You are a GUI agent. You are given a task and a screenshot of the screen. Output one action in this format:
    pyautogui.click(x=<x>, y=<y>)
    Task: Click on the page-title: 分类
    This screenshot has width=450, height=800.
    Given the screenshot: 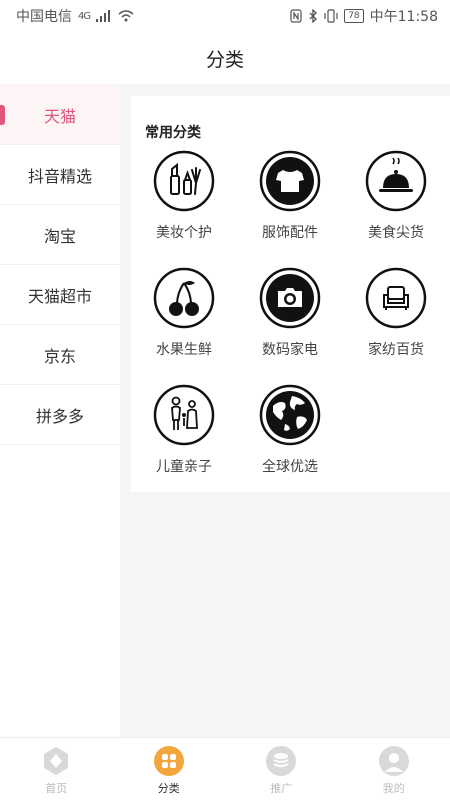 What is the action you would take?
    pyautogui.click(x=224, y=59)
    